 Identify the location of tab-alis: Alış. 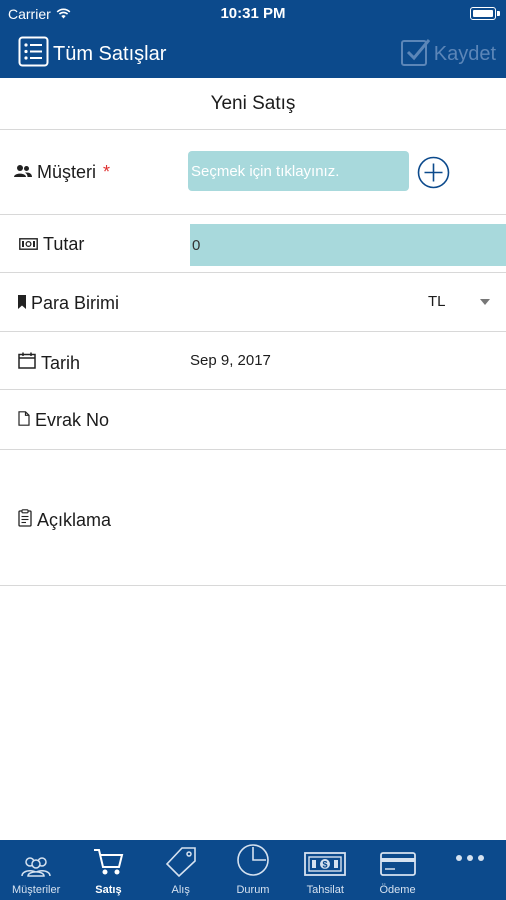
(181, 870).